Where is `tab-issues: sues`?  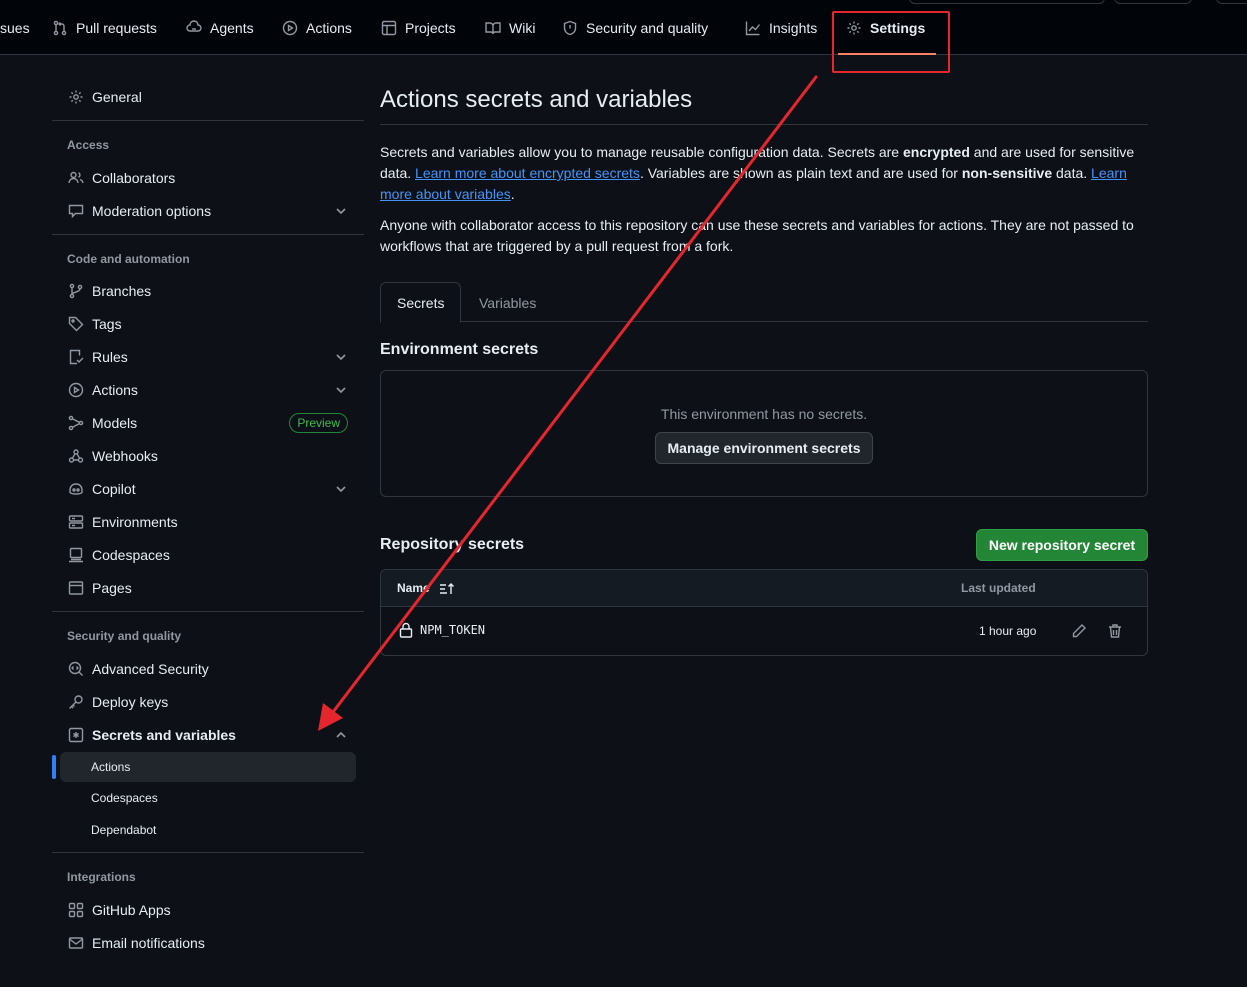 tab-issues: sues is located at coordinates (15, 27).